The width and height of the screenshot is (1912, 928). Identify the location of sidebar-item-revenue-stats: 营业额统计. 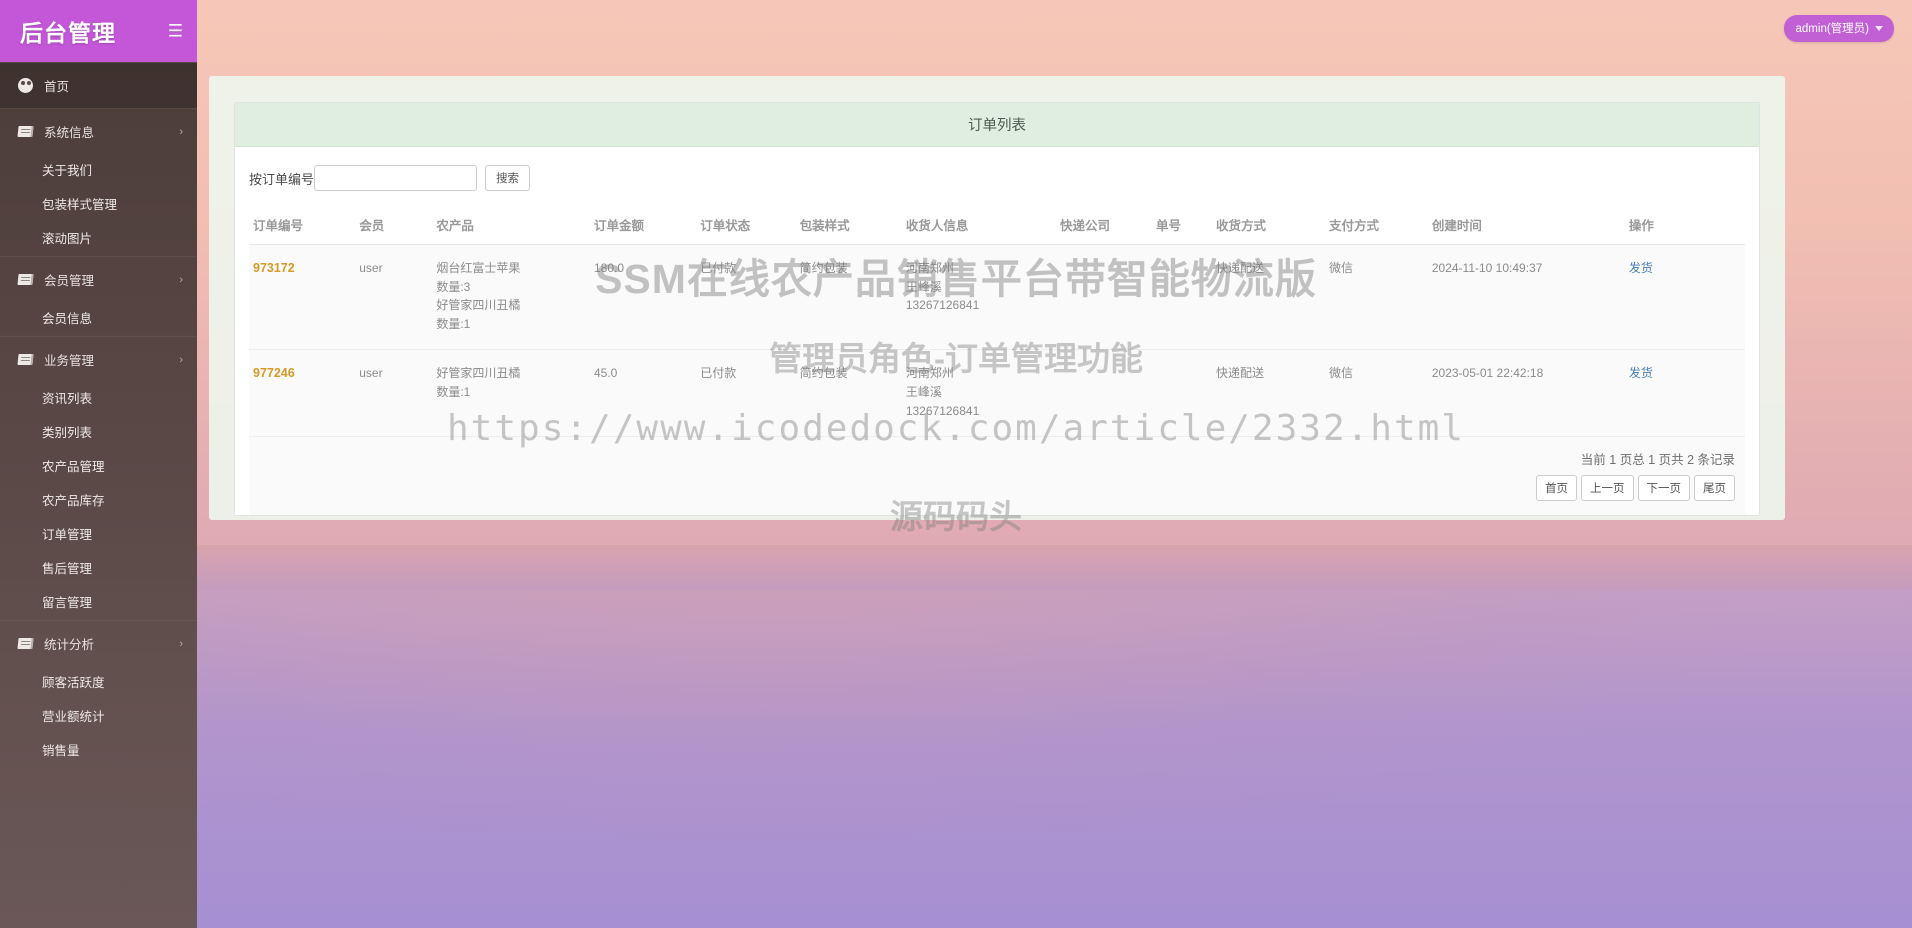
(98, 717).